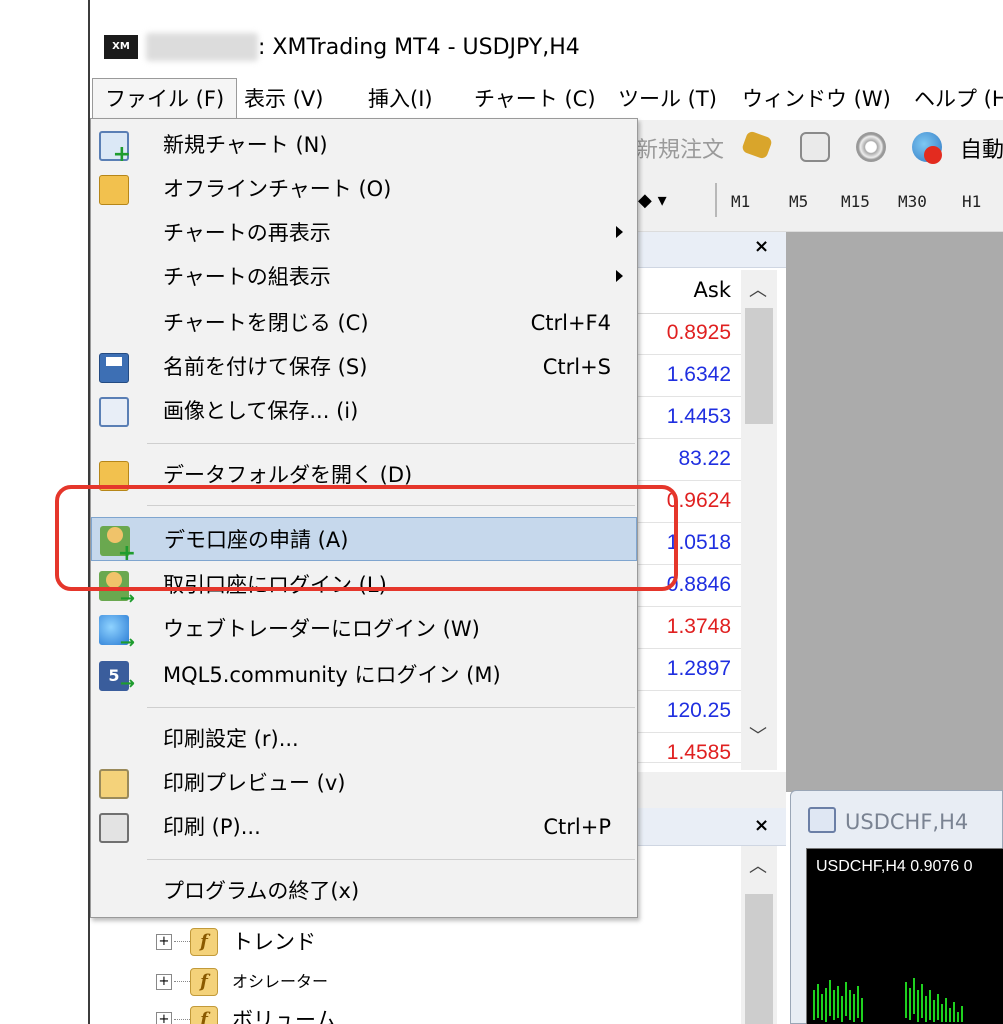 This screenshot has height=1024, width=1003. I want to click on menu-item-exit: プログラムの終了(x), so click(364, 891).